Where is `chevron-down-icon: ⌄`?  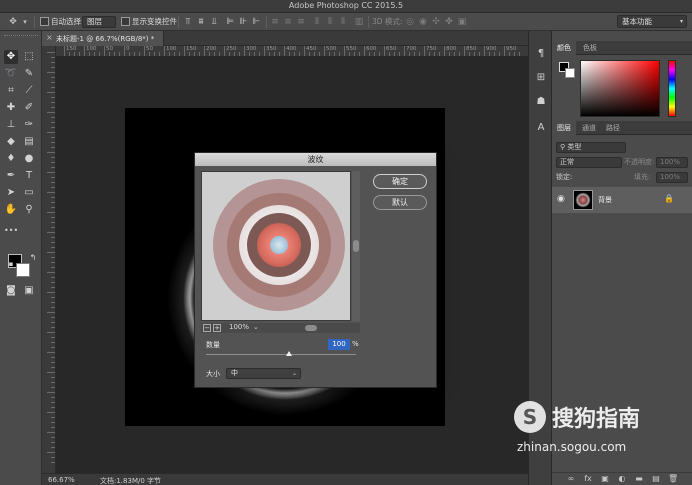
chevron-down-icon: ⌄ is located at coordinates (256, 327).